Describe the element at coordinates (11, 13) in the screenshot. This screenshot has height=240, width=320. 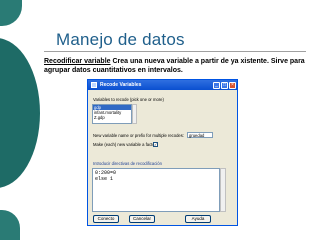
I see `decorative-top-shape` at that location.